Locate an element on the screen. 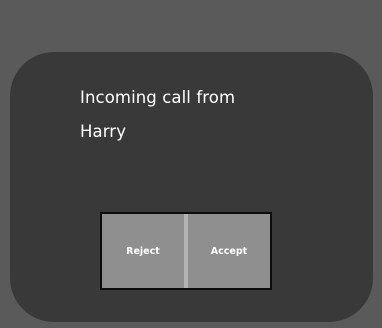  call-action-buttons: Reject Accept is located at coordinates (186, 251).